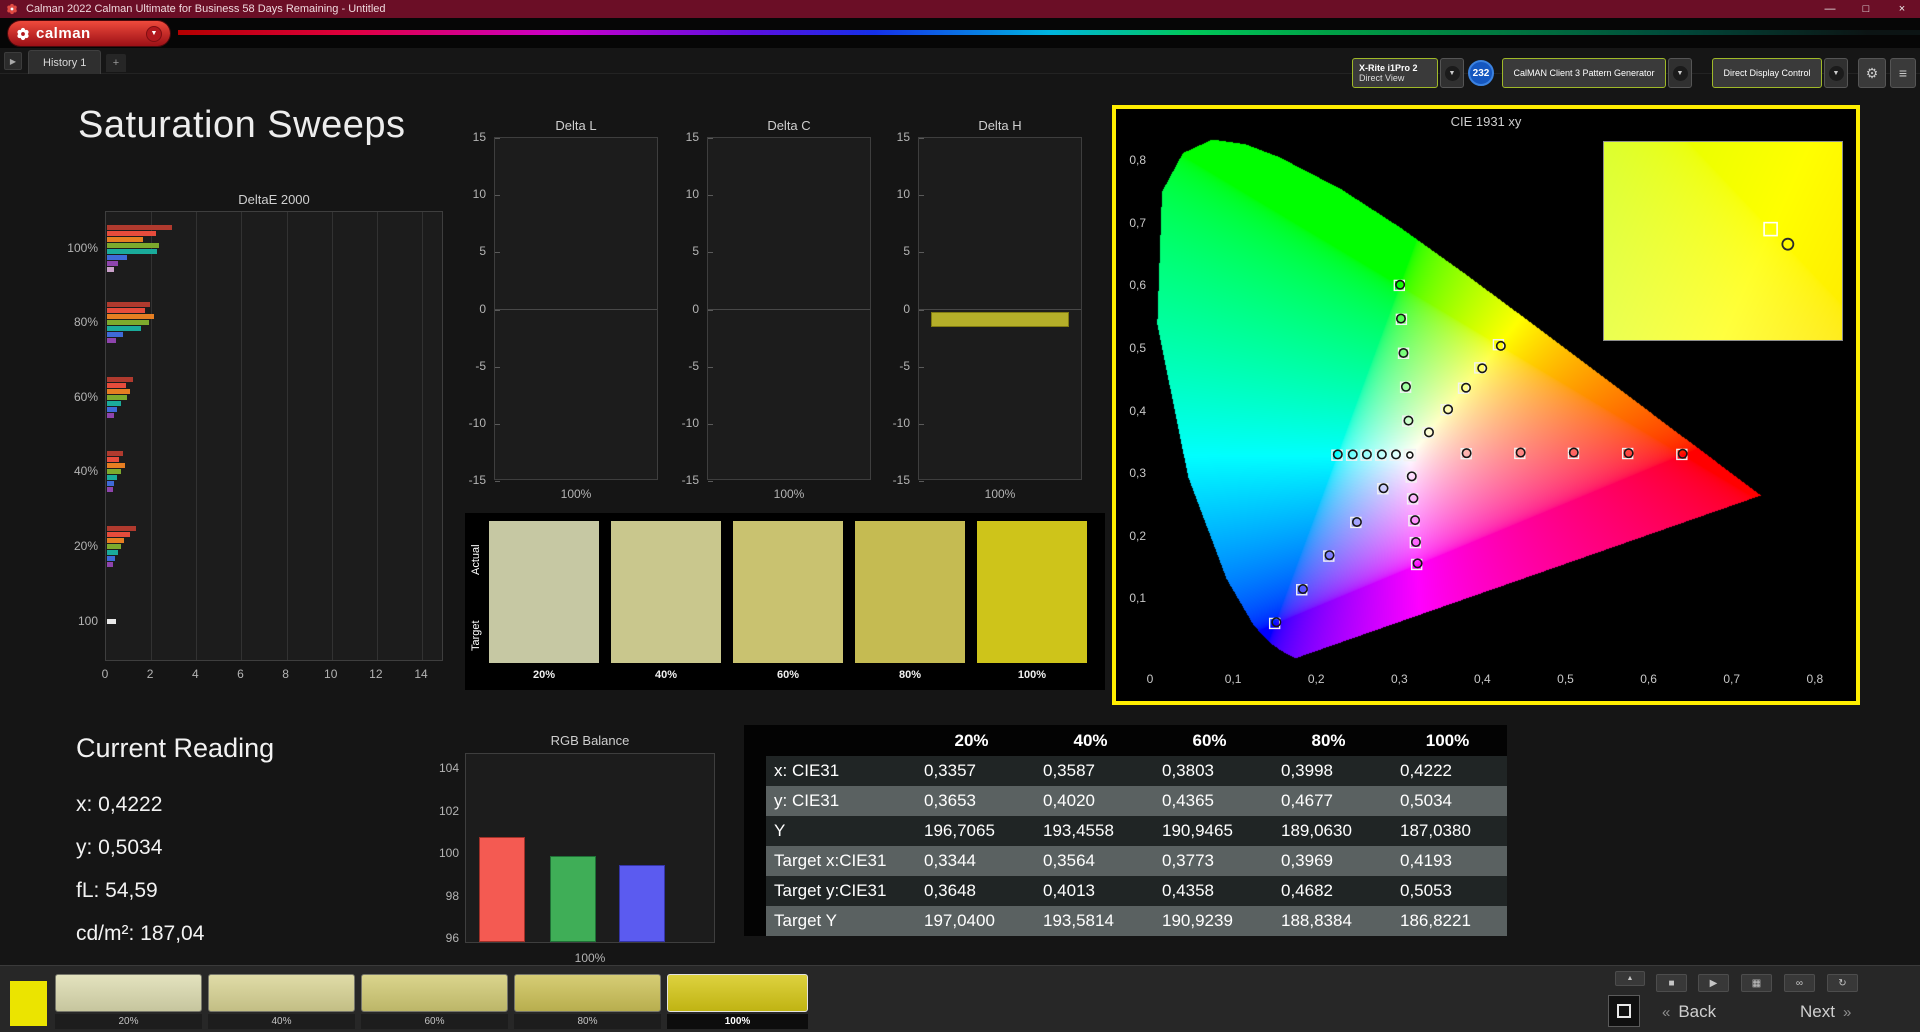  I want to click on current-reading-cdm2: cd/m²: 187,04, so click(140, 933).